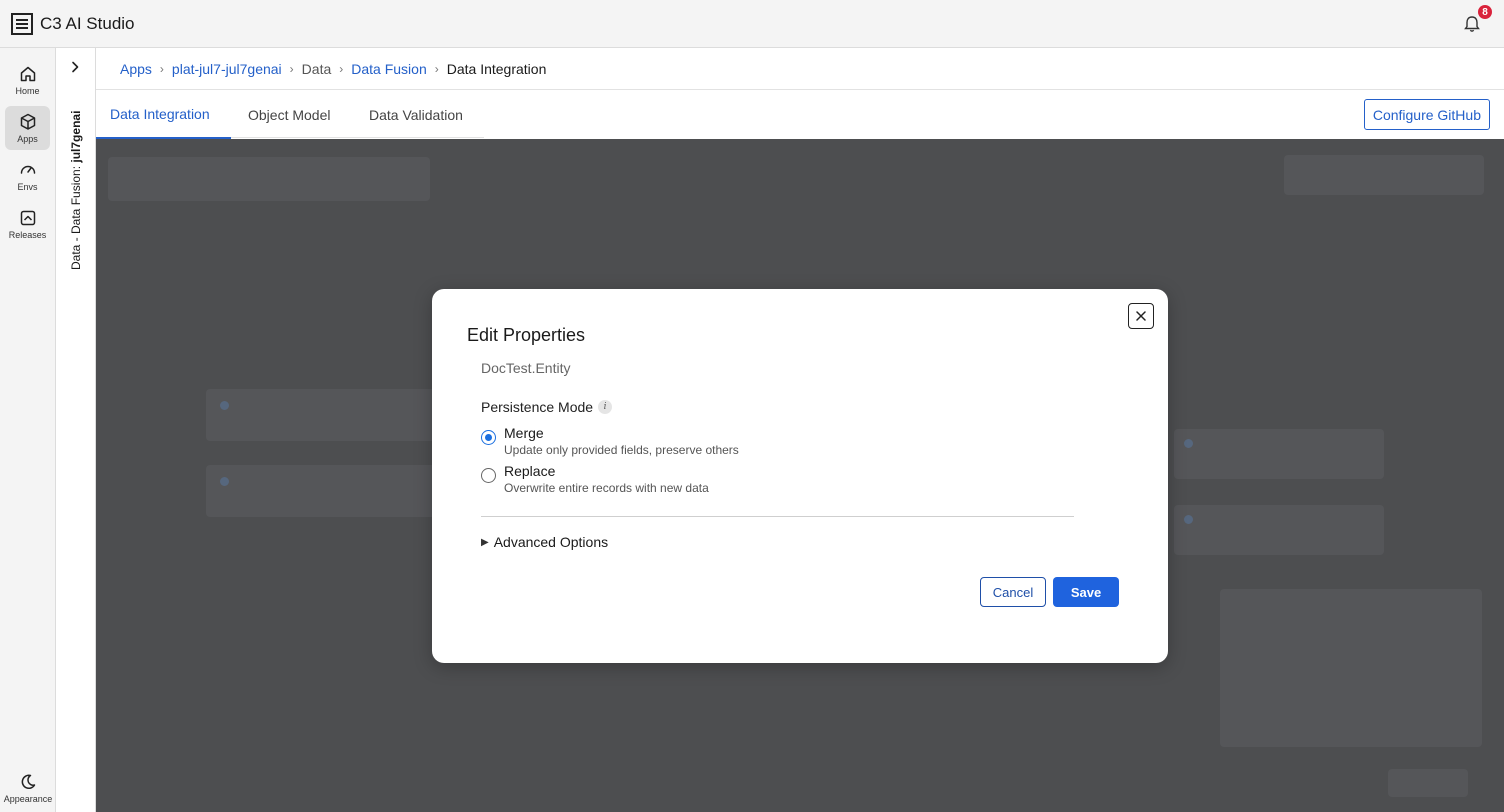 This screenshot has width=1504, height=812. What do you see at coordinates (1013, 592) in the screenshot?
I see `cancel-button: Cancel` at bounding box center [1013, 592].